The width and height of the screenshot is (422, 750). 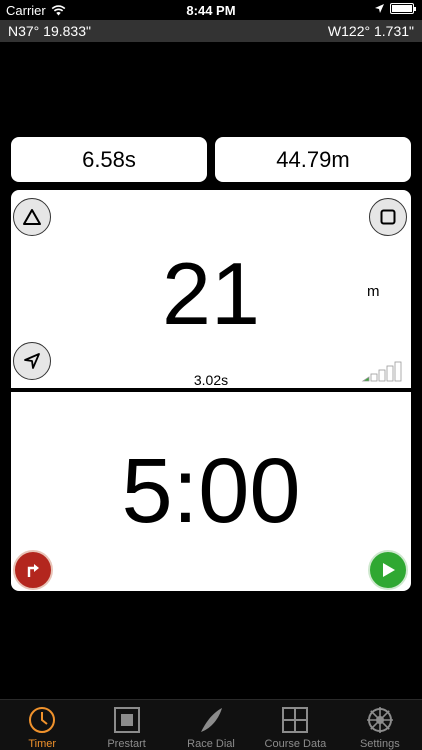 I want to click on clock-icon, so click(x=42, y=720).